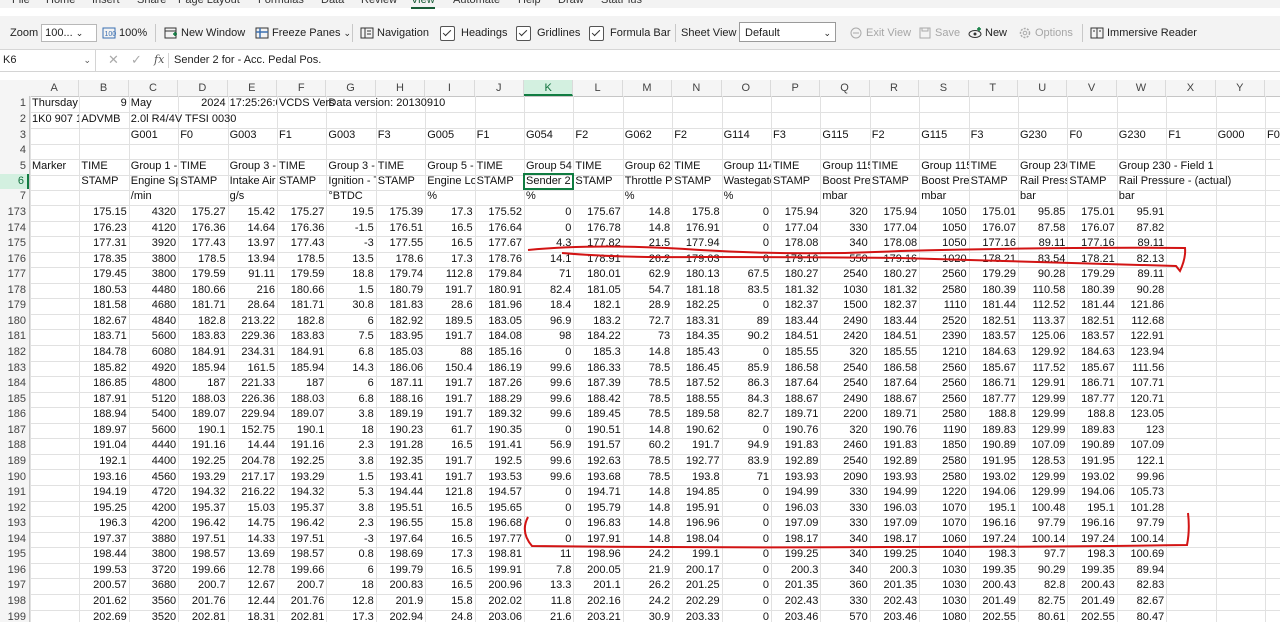 The image size is (1280, 625). What do you see at coordinates (844, 243) in the screenshot?
I see `cell: 340` at bounding box center [844, 243].